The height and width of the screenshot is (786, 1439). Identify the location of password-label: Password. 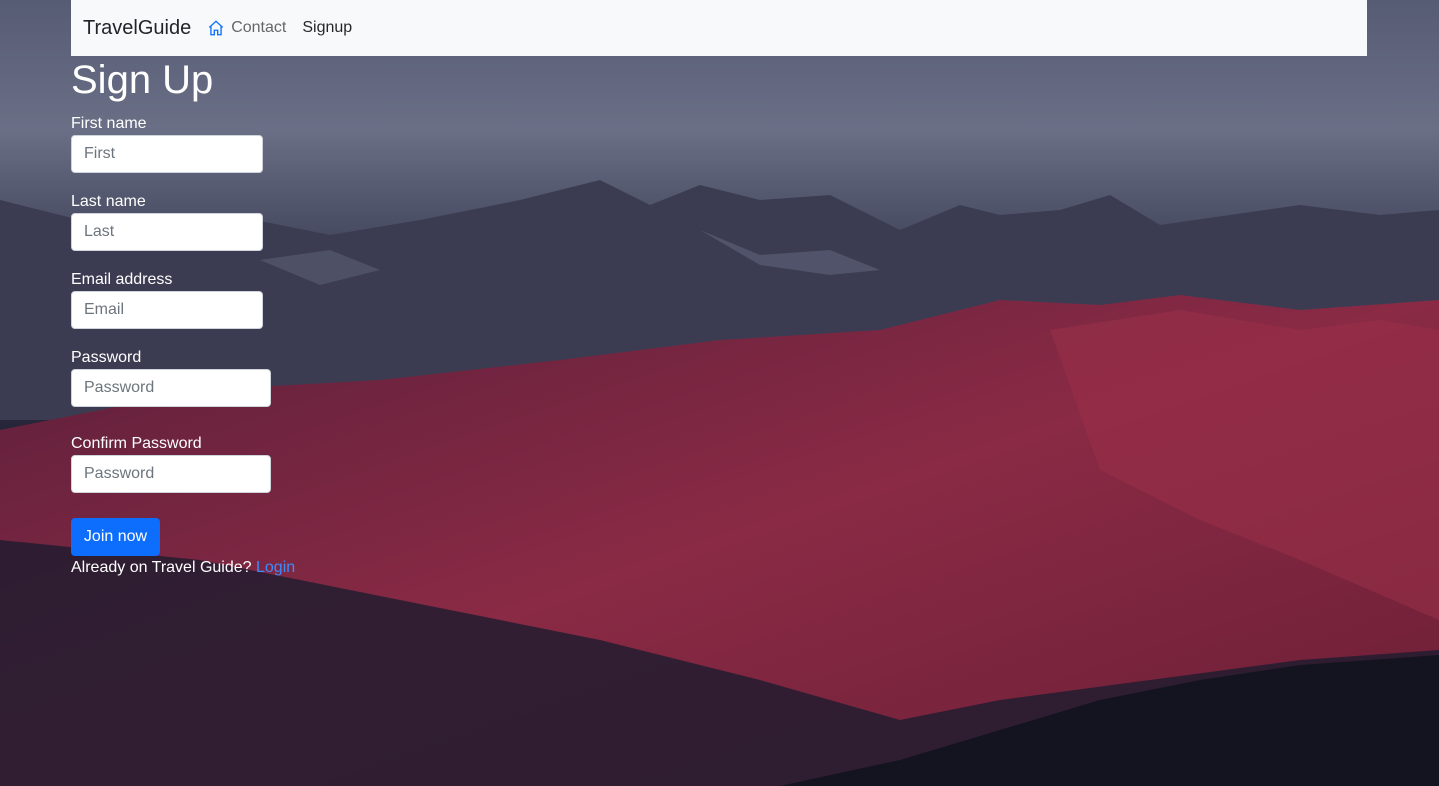
(106, 357).